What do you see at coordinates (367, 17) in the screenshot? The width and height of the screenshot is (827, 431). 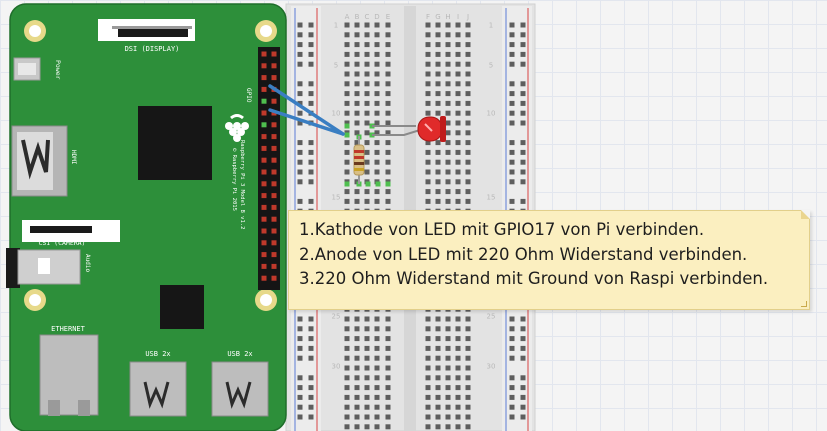 I see `column-letter: C` at bounding box center [367, 17].